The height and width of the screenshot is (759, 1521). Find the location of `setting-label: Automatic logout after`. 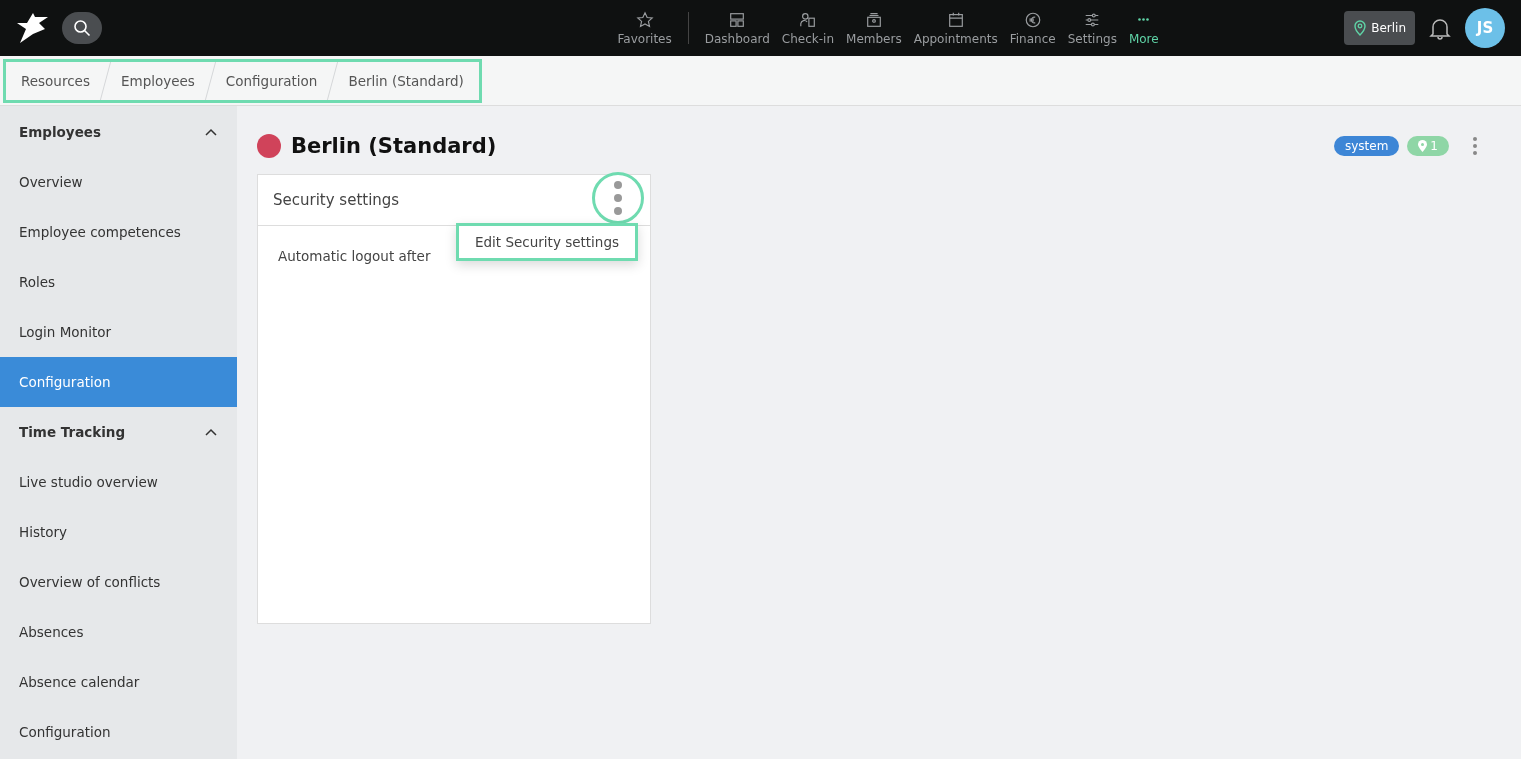

setting-label: Automatic logout after is located at coordinates (354, 256).